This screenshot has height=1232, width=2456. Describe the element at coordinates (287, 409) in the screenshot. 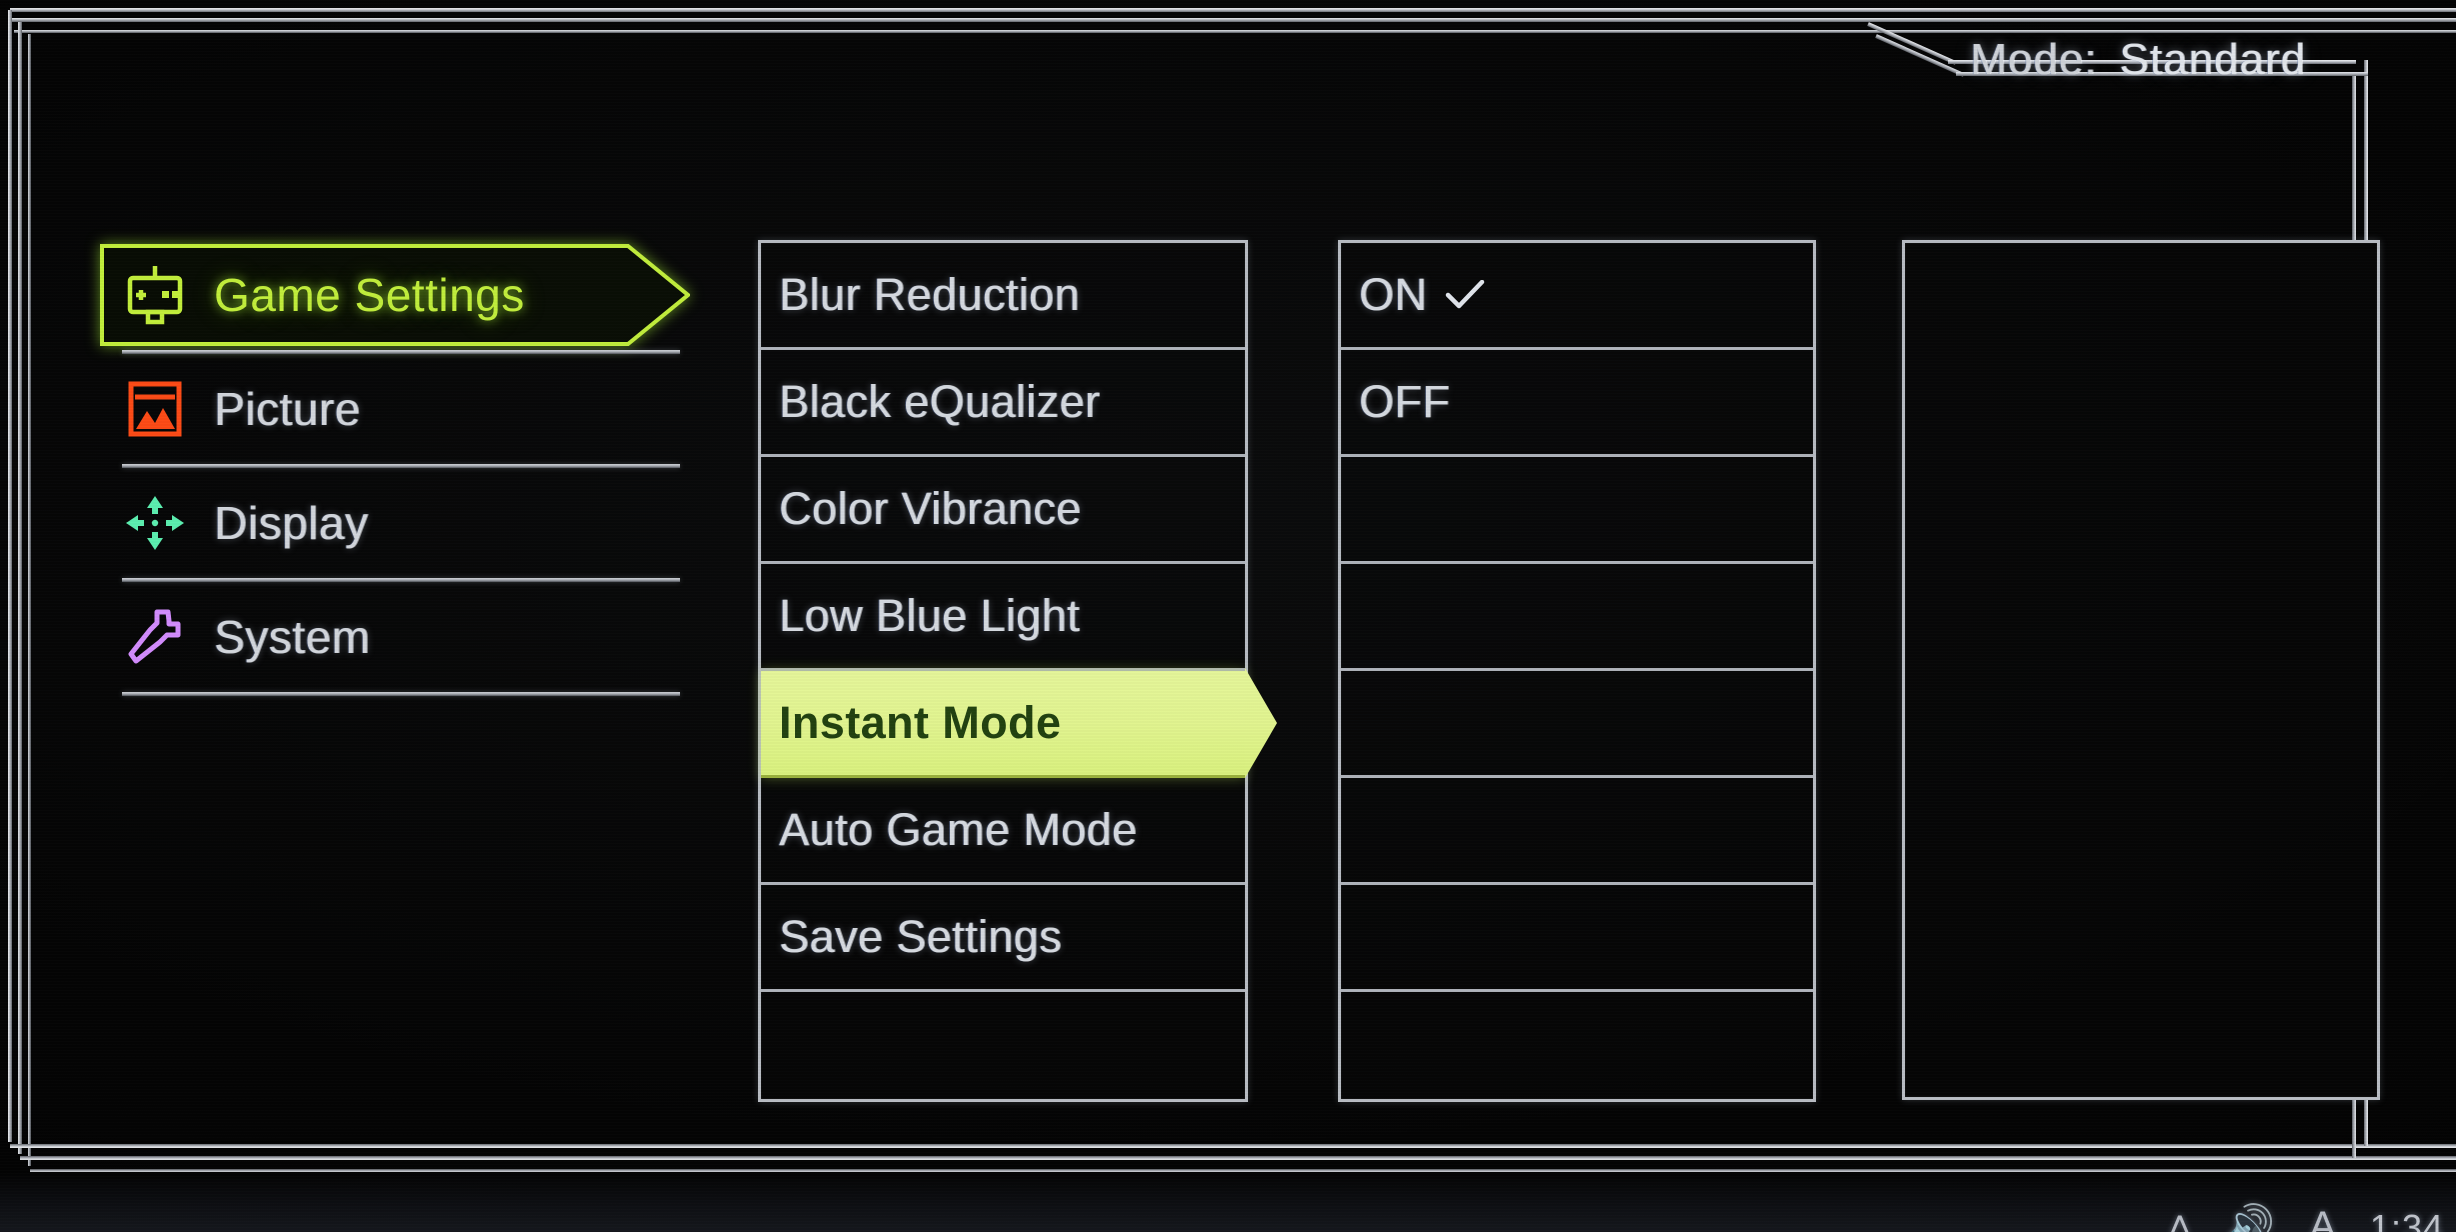

I see `sidebar-item-label: Picture` at that location.